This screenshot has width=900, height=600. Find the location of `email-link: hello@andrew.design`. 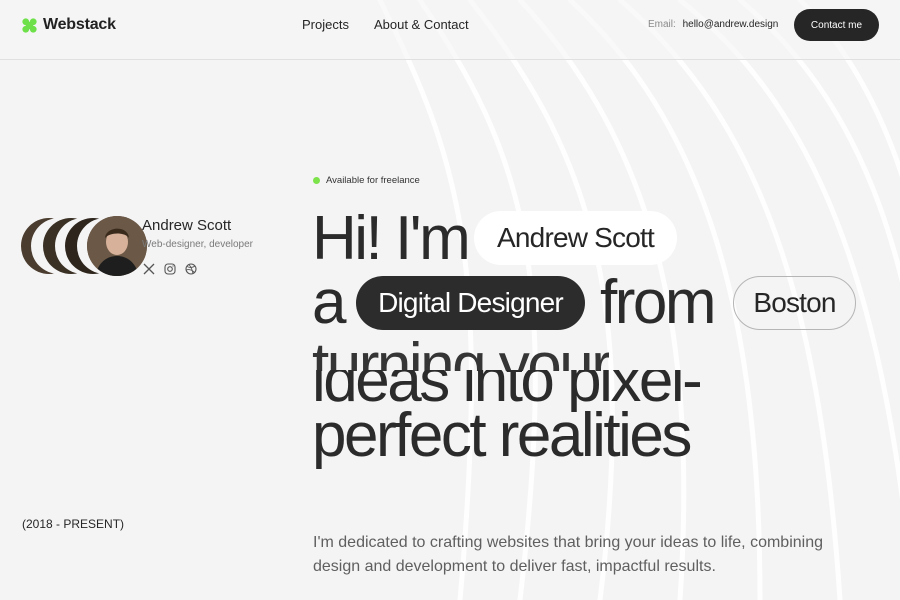

email-link: hello@andrew.design is located at coordinates (731, 24).